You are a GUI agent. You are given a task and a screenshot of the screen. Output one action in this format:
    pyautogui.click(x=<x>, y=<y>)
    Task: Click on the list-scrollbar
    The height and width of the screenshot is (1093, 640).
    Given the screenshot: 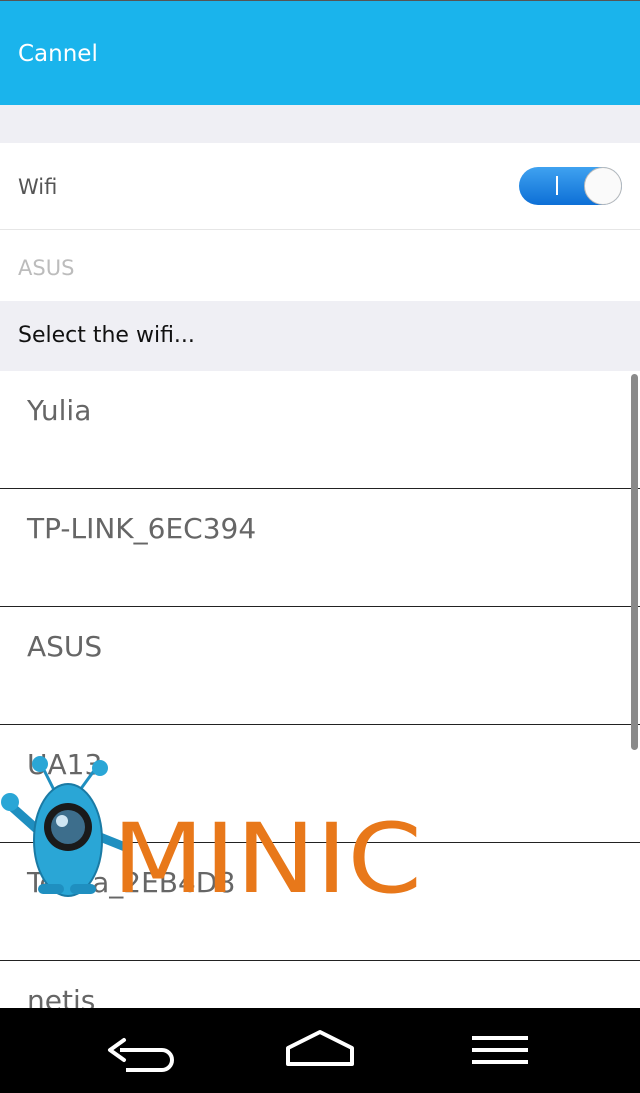 What is the action you would take?
    pyautogui.click(x=634, y=562)
    